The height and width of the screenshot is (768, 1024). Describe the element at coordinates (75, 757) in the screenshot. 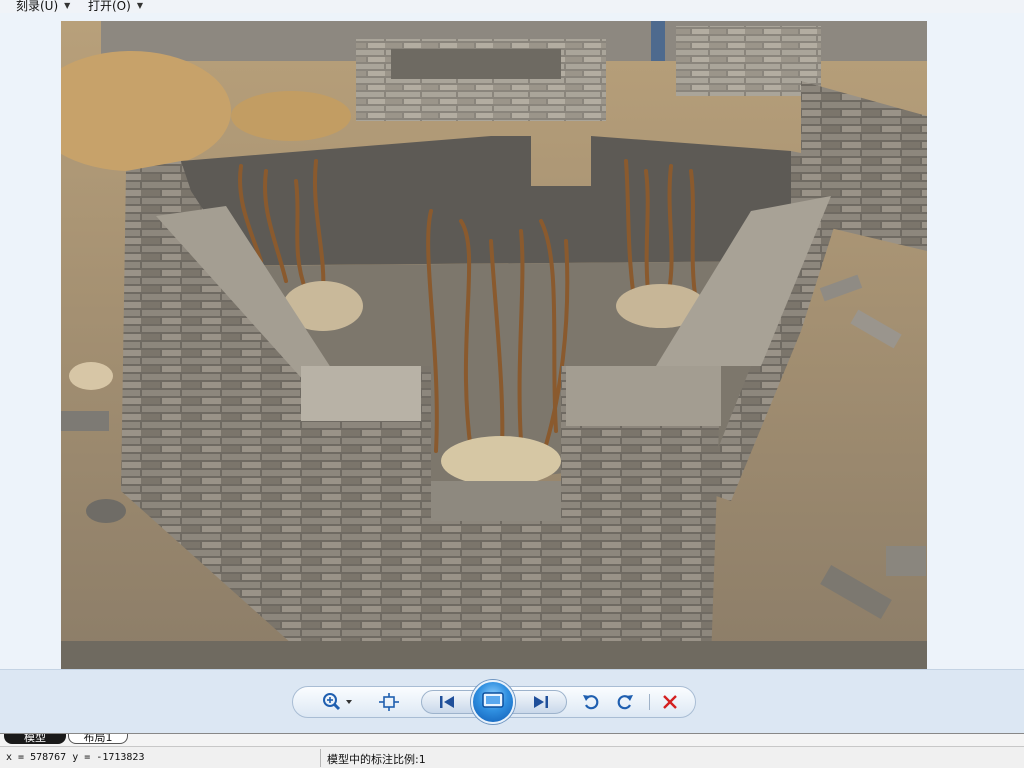

I see `coordinate-readout: x = 578767 y = -1713823` at that location.